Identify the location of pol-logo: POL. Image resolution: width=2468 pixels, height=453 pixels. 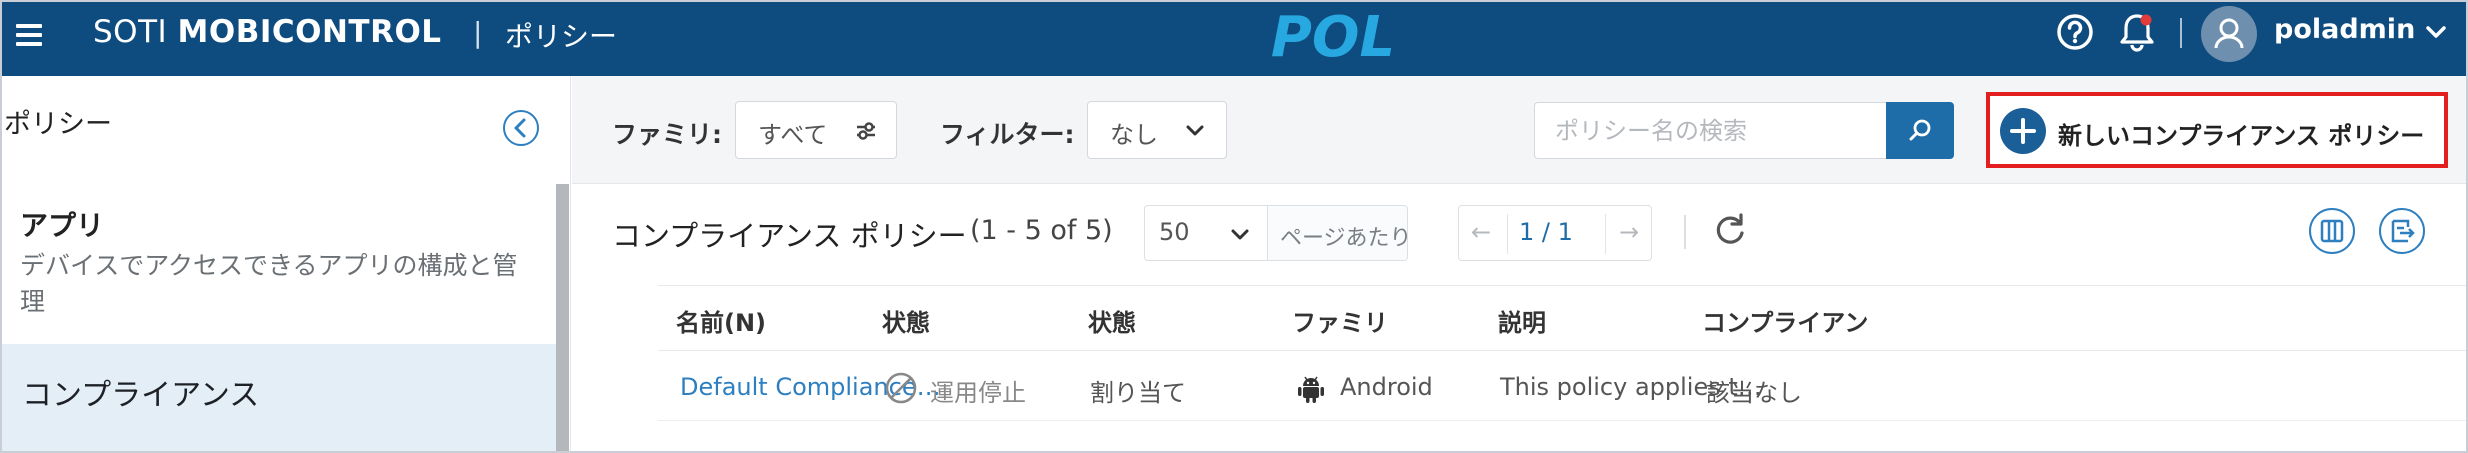
(1333, 36).